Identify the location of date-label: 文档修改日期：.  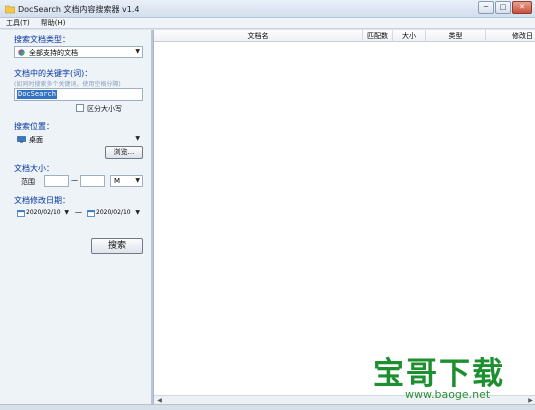
(42, 200).